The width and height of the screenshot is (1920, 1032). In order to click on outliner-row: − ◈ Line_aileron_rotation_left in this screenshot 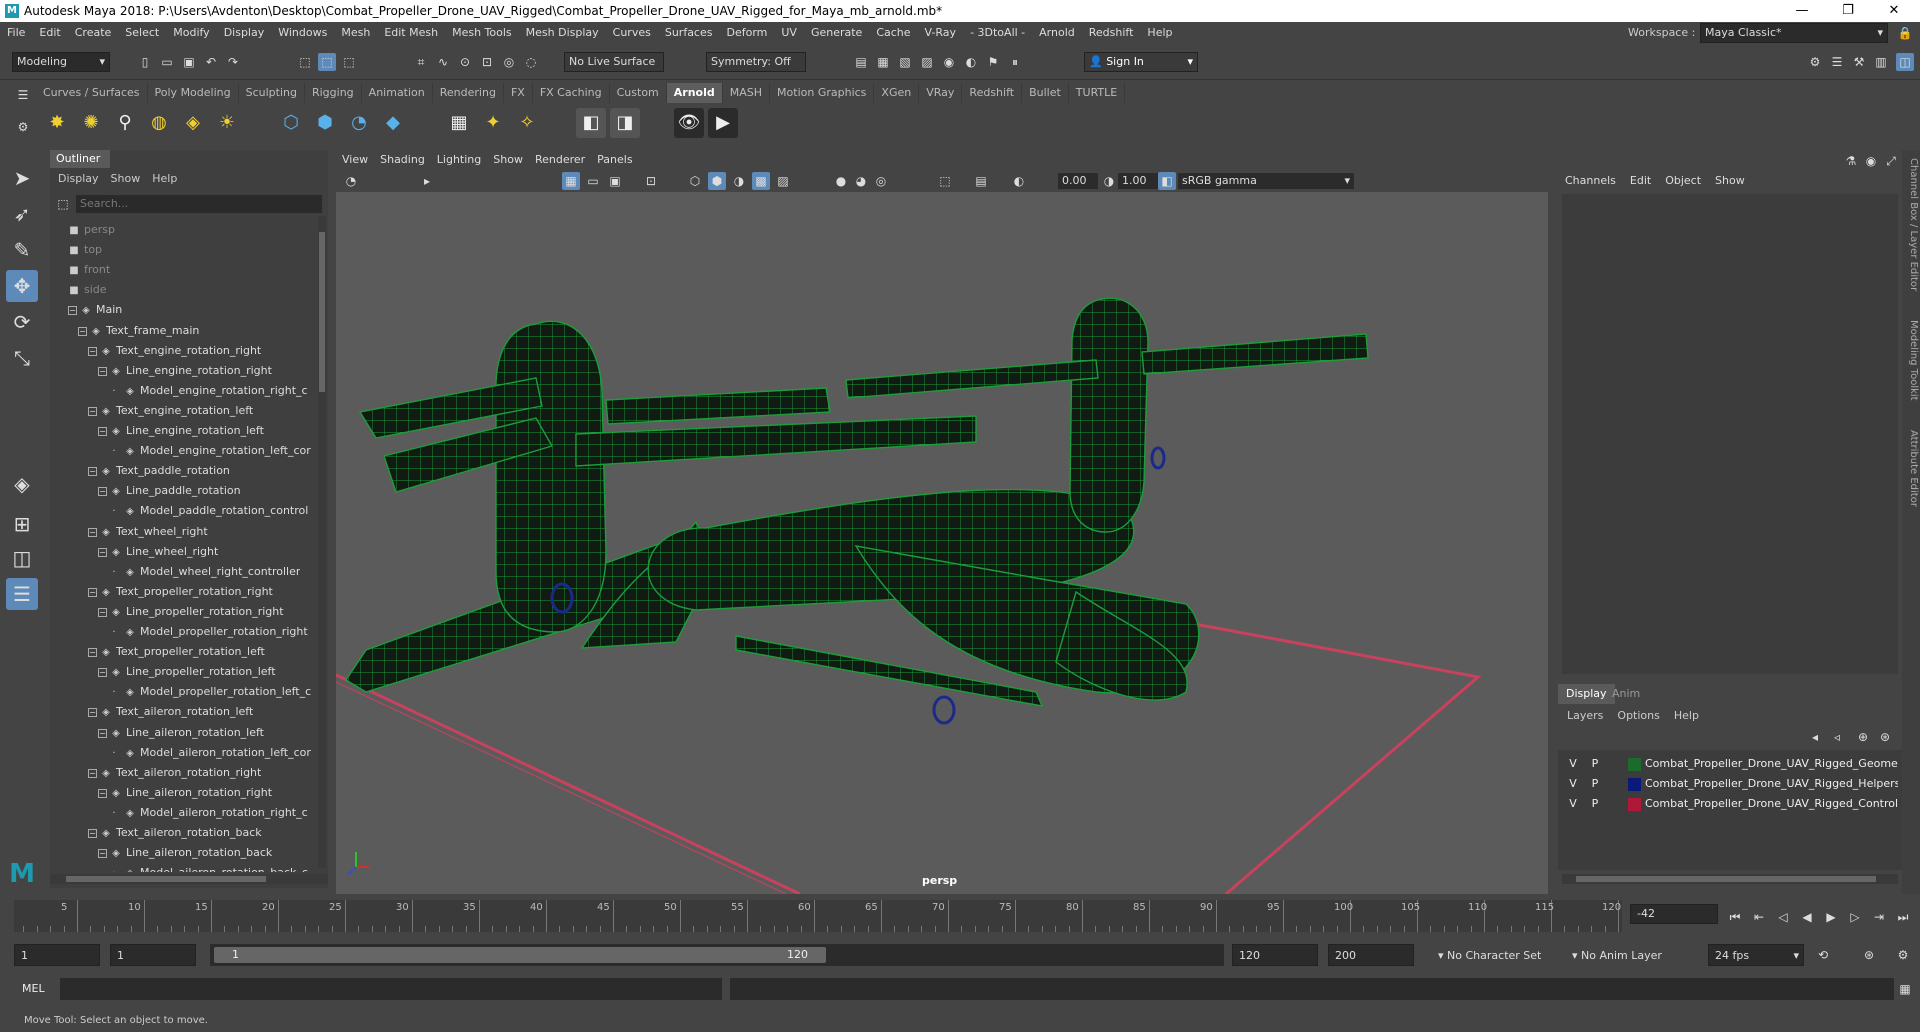, I will do `click(181, 733)`.